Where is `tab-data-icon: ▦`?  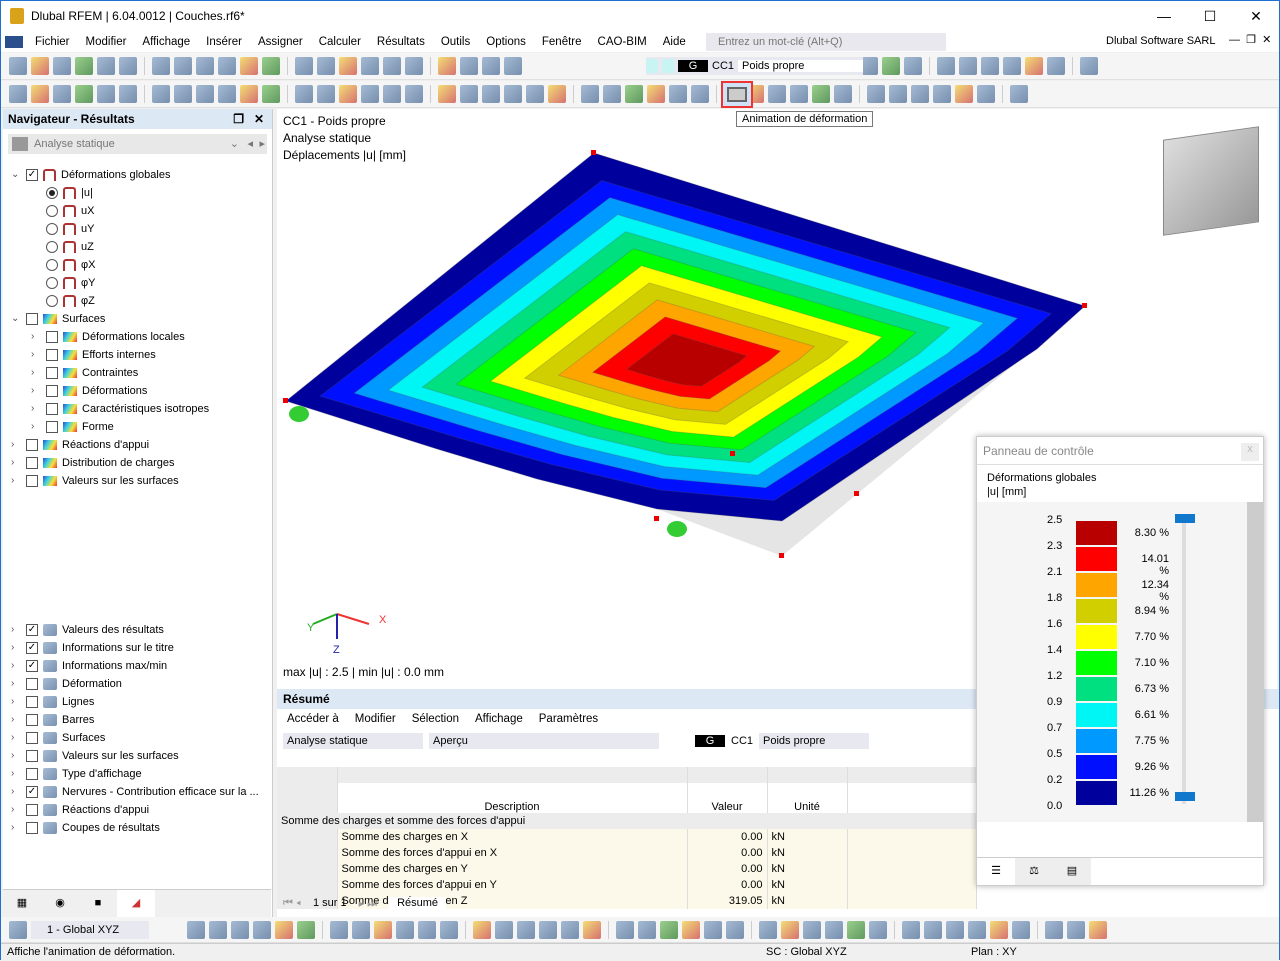 tab-data-icon: ▦ is located at coordinates (22, 903).